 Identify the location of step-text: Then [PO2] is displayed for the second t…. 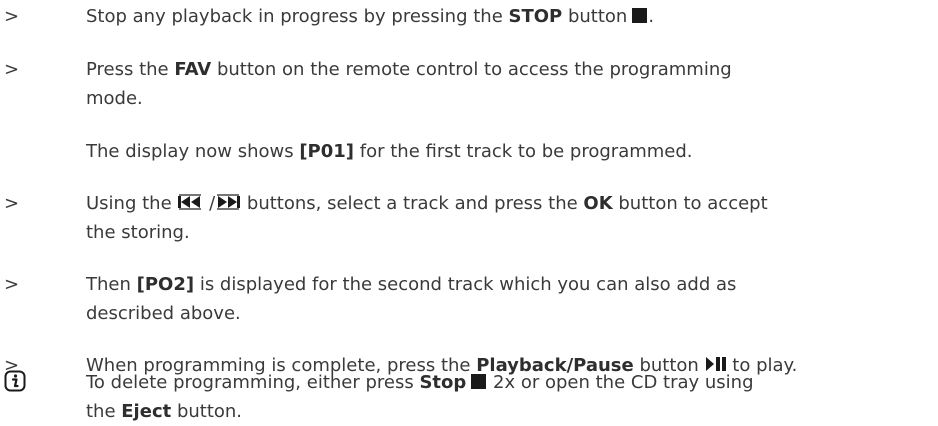
(512, 284).